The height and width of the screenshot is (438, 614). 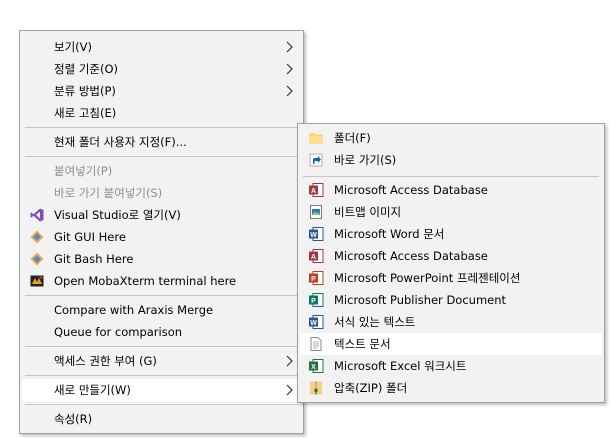 What do you see at coordinates (365, 160) in the screenshot?
I see `submenu-item-label: 바로 가기(S)` at bounding box center [365, 160].